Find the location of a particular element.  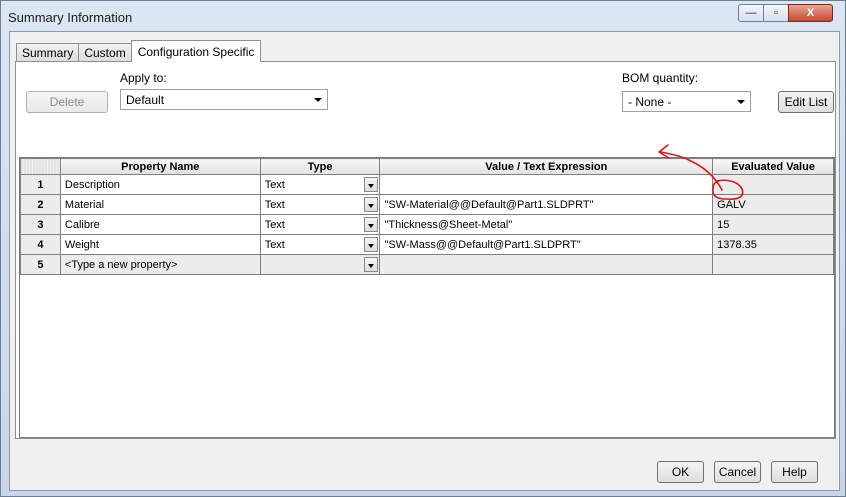

bom-quantity-select: - None - is located at coordinates (686, 101).